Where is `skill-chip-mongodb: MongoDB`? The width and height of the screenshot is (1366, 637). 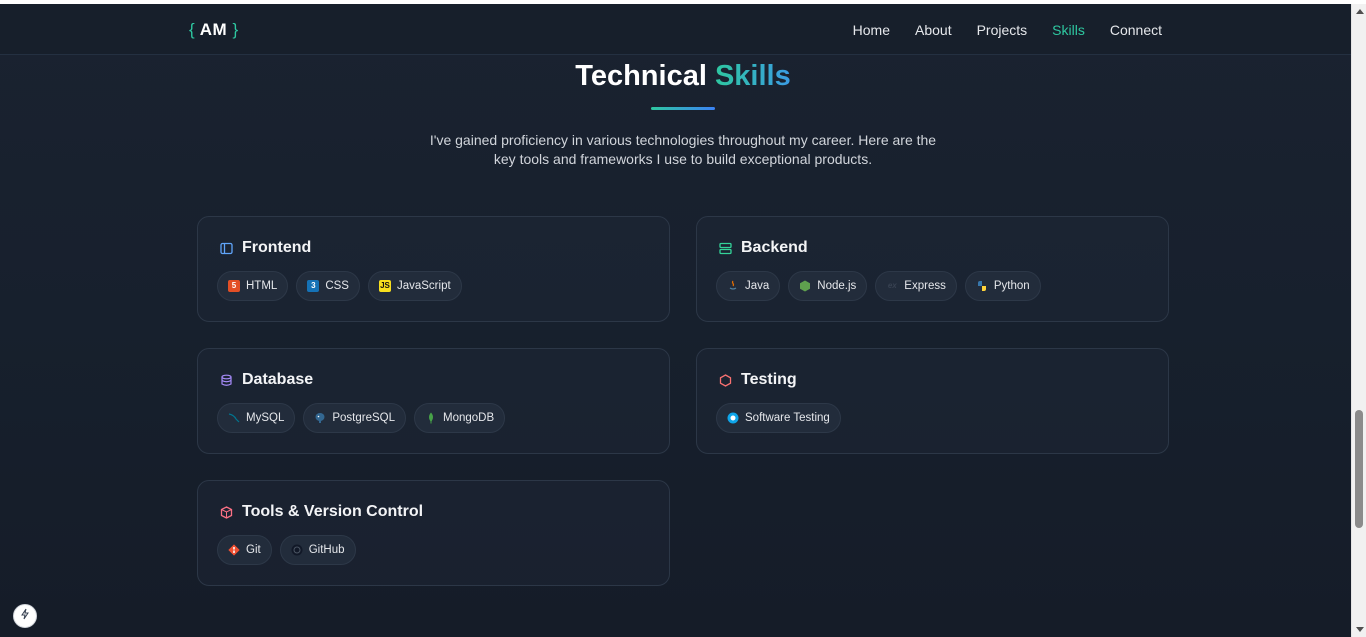
skill-chip-mongodb: MongoDB is located at coordinates (460, 418).